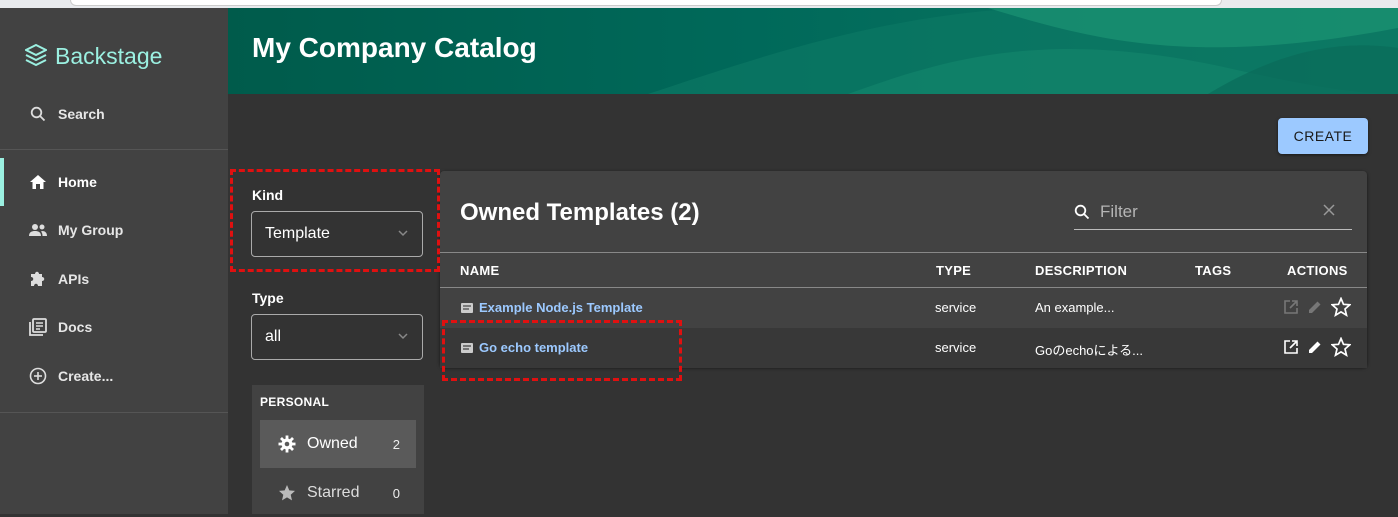 Image resolution: width=1398 pixels, height=517 pixels. I want to click on personal-filter-group: PERSONAL Owned 2 Starred 0, so click(338, 449).